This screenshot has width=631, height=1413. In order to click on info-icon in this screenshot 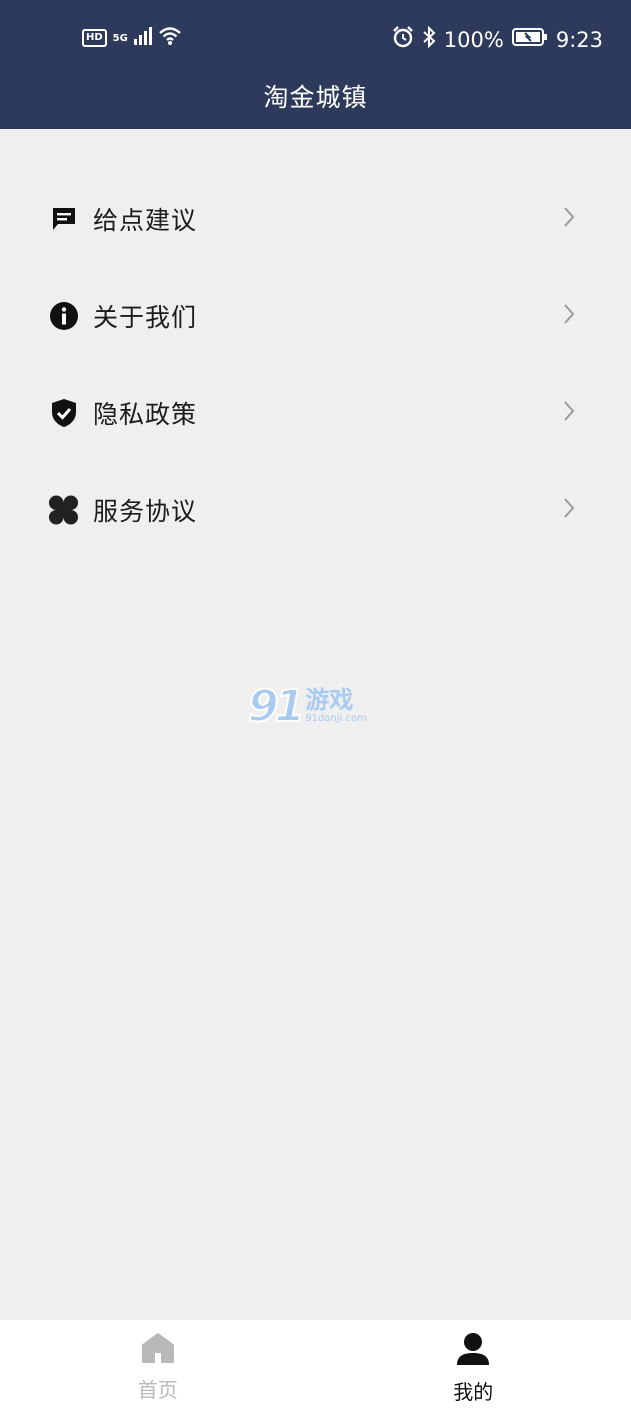, I will do `click(63, 315)`.